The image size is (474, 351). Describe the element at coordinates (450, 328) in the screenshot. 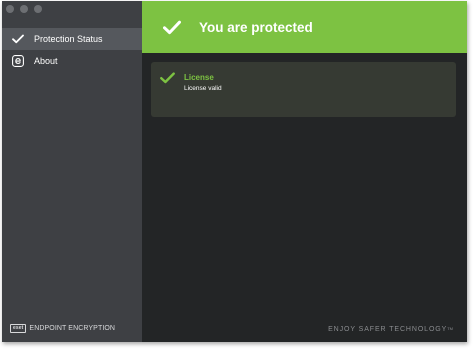

I see `trademark: TM` at that location.